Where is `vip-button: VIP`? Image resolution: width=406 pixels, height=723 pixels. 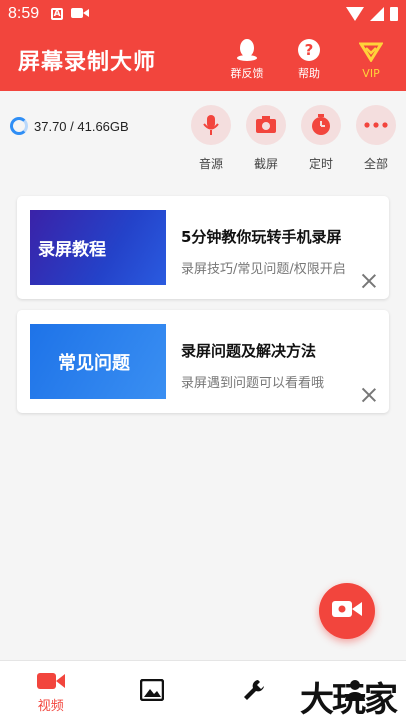 vip-button: VIP is located at coordinates (371, 60).